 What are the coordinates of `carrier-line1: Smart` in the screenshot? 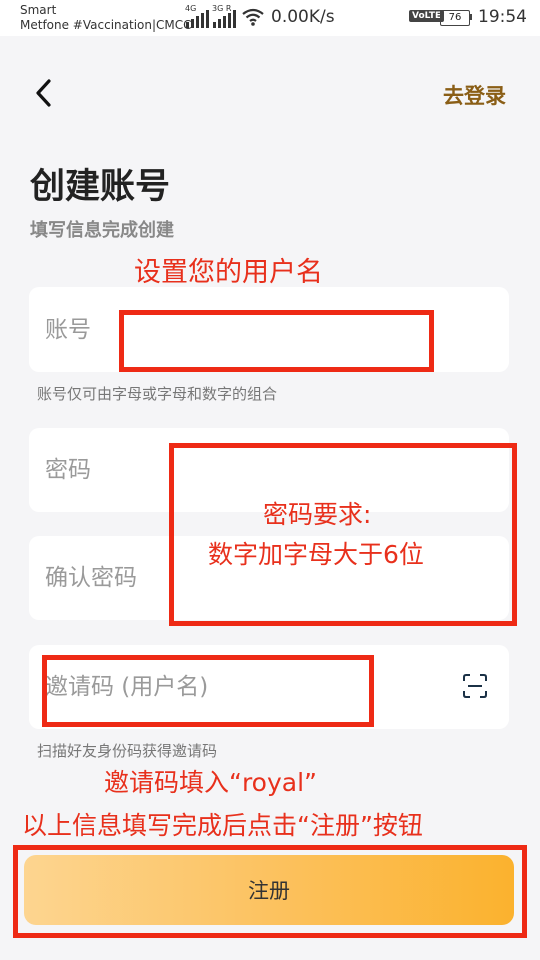 It's located at (38, 10).